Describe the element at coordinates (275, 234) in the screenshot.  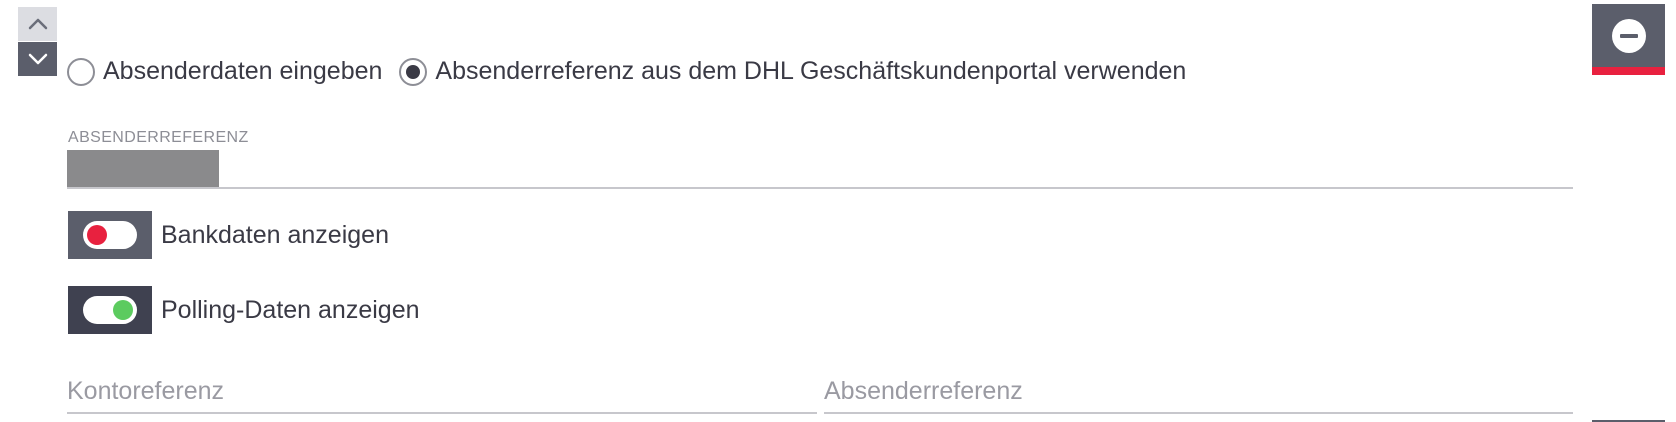
I see `bank-data-toggle-label: Bankdaten anzeigen` at that location.